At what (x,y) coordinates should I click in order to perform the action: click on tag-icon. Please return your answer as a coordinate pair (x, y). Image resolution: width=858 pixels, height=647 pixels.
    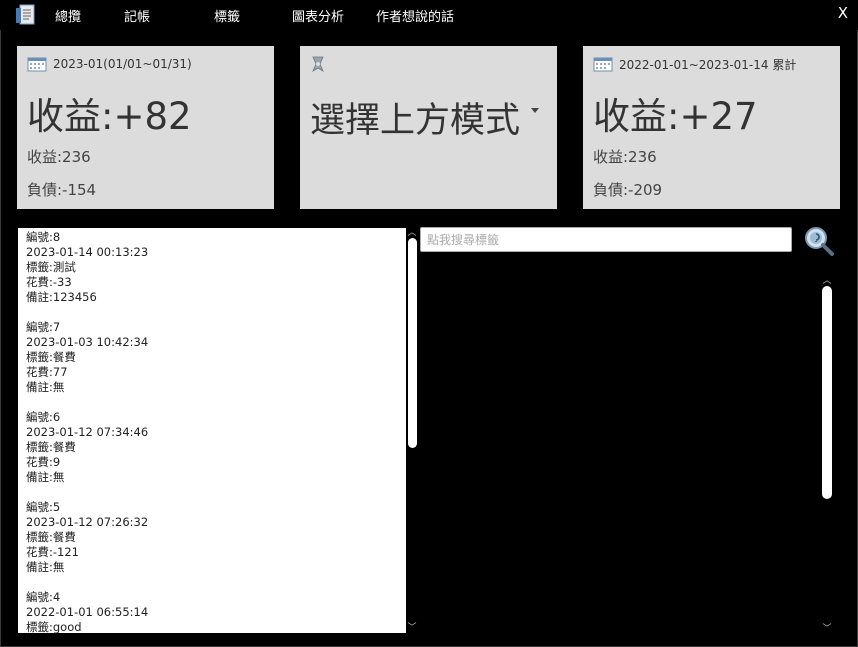
    Looking at the image, I should click on (318, 64).